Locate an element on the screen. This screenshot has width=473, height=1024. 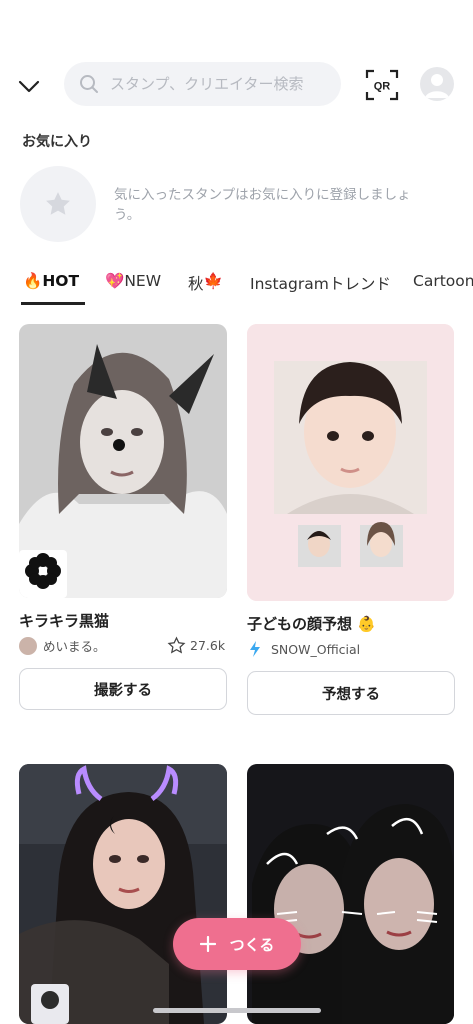
tab-autumn: 秋 🍁 is located at coordinates (205, 288).